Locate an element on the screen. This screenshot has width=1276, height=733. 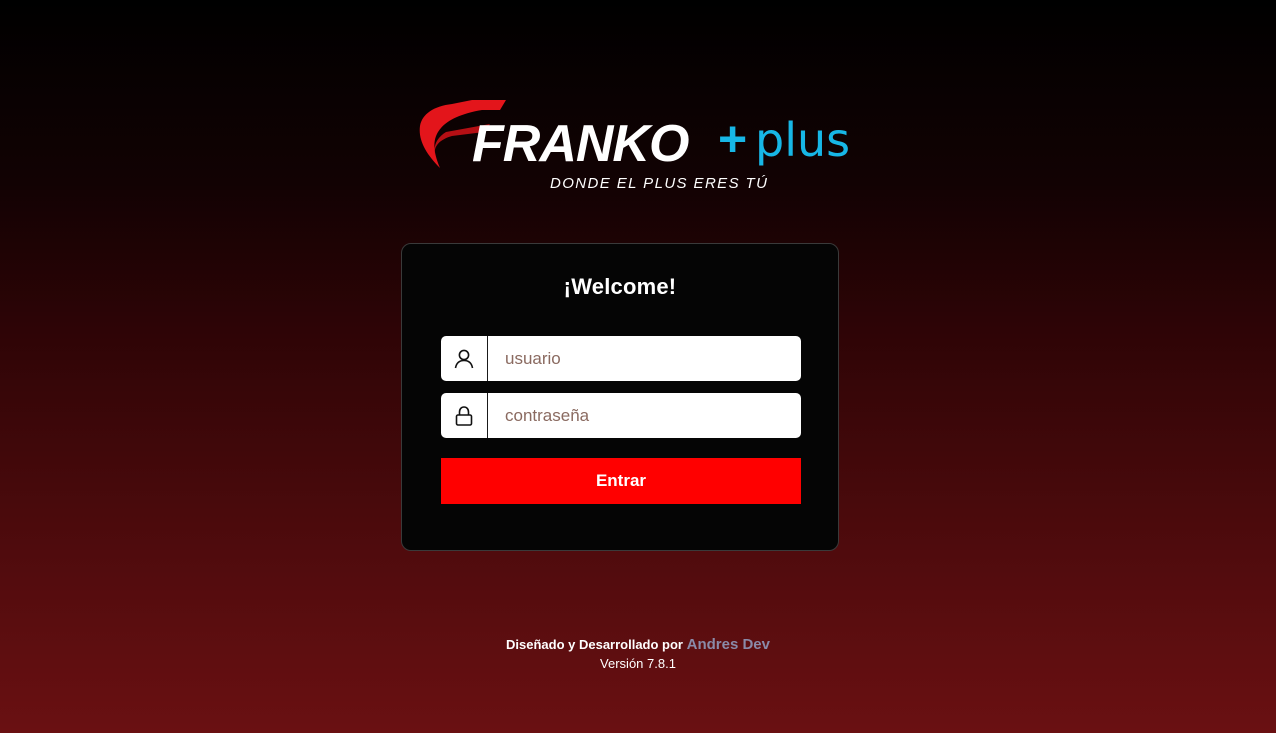
svg-text: DONDE EL PLUS ERES TÚ is located at coordinates (659, 183).